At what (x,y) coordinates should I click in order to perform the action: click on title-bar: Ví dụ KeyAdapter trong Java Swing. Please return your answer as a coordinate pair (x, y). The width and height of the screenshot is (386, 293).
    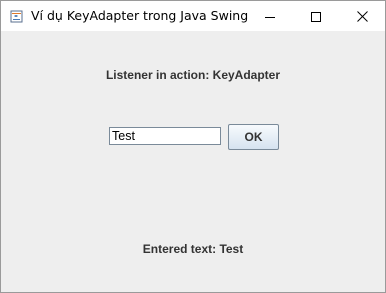
    Looking at the image, I should click on (193, 16).